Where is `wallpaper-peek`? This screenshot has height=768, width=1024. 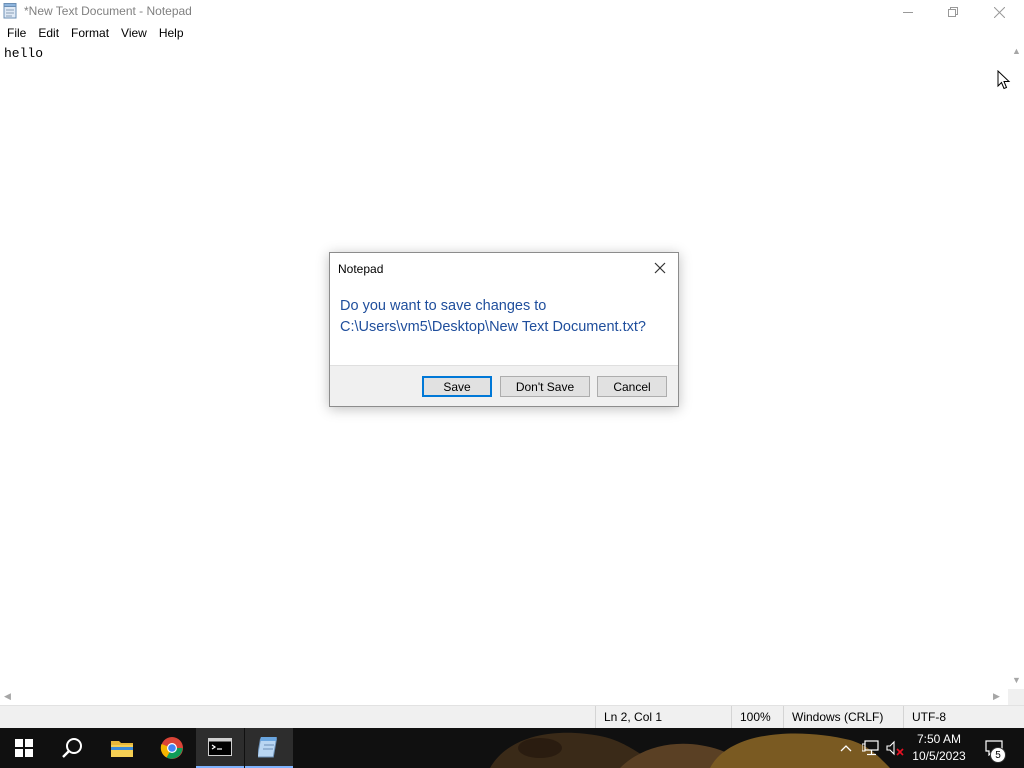 wallpaper-peek is located at coordinates (690, 750).